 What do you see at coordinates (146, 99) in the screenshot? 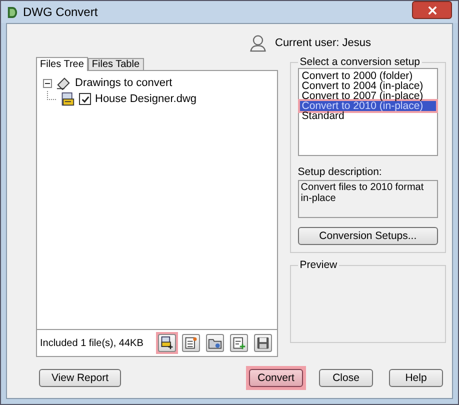
I see `tree-item: House Designer.dwg` at bounding box center [146, 99].